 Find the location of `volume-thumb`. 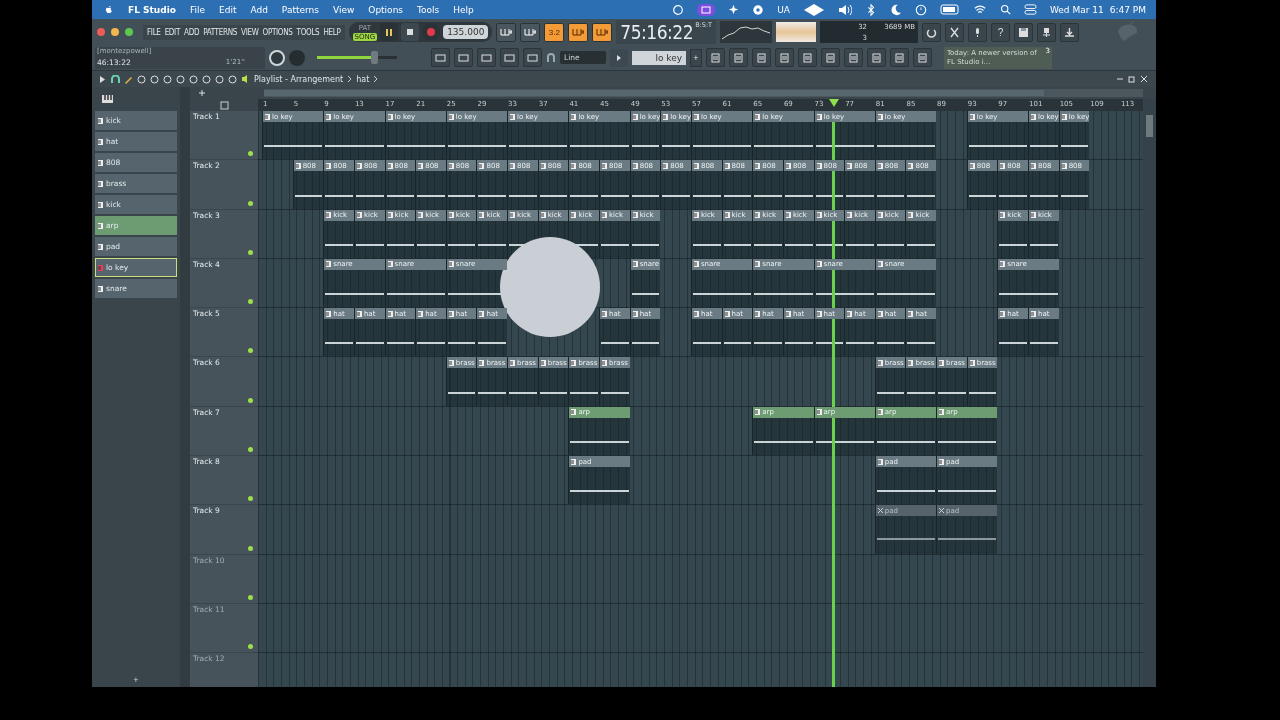

volume-thumb is located at coordinates (374, 57).